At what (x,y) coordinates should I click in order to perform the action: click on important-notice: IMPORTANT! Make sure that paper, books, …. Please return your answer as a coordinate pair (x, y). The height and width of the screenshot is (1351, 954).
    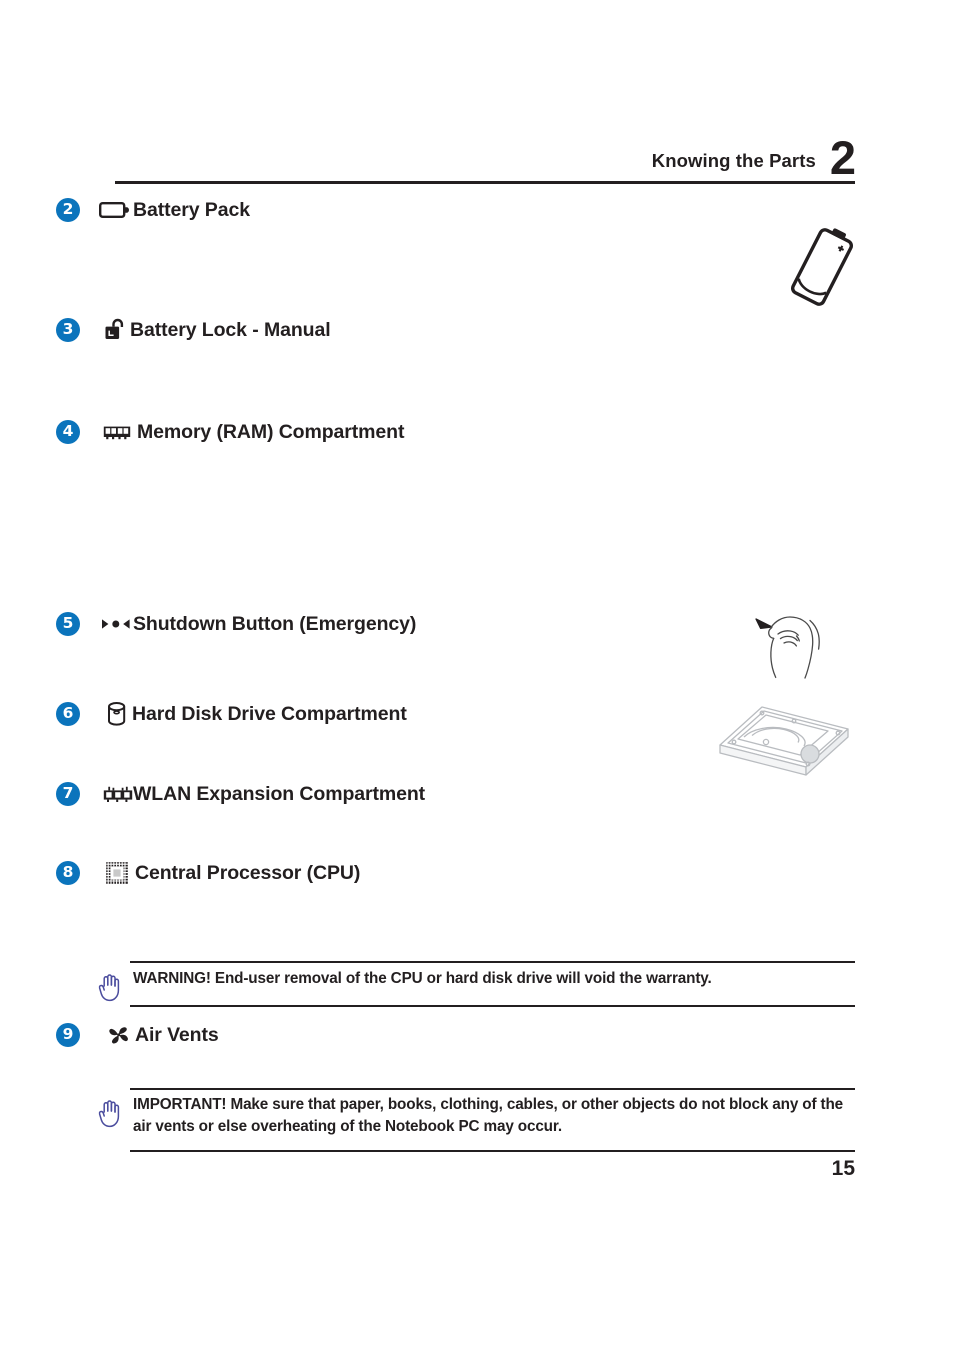
    Looking at the image, I should click on (475, 1115).